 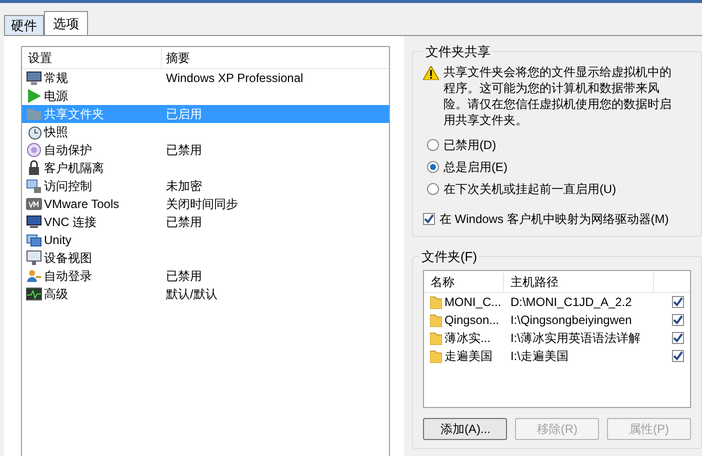 What do you see at coordinates (206, 240) in the screenshot?
I see `settings-row: Unity` at bounding box center [206, 240].